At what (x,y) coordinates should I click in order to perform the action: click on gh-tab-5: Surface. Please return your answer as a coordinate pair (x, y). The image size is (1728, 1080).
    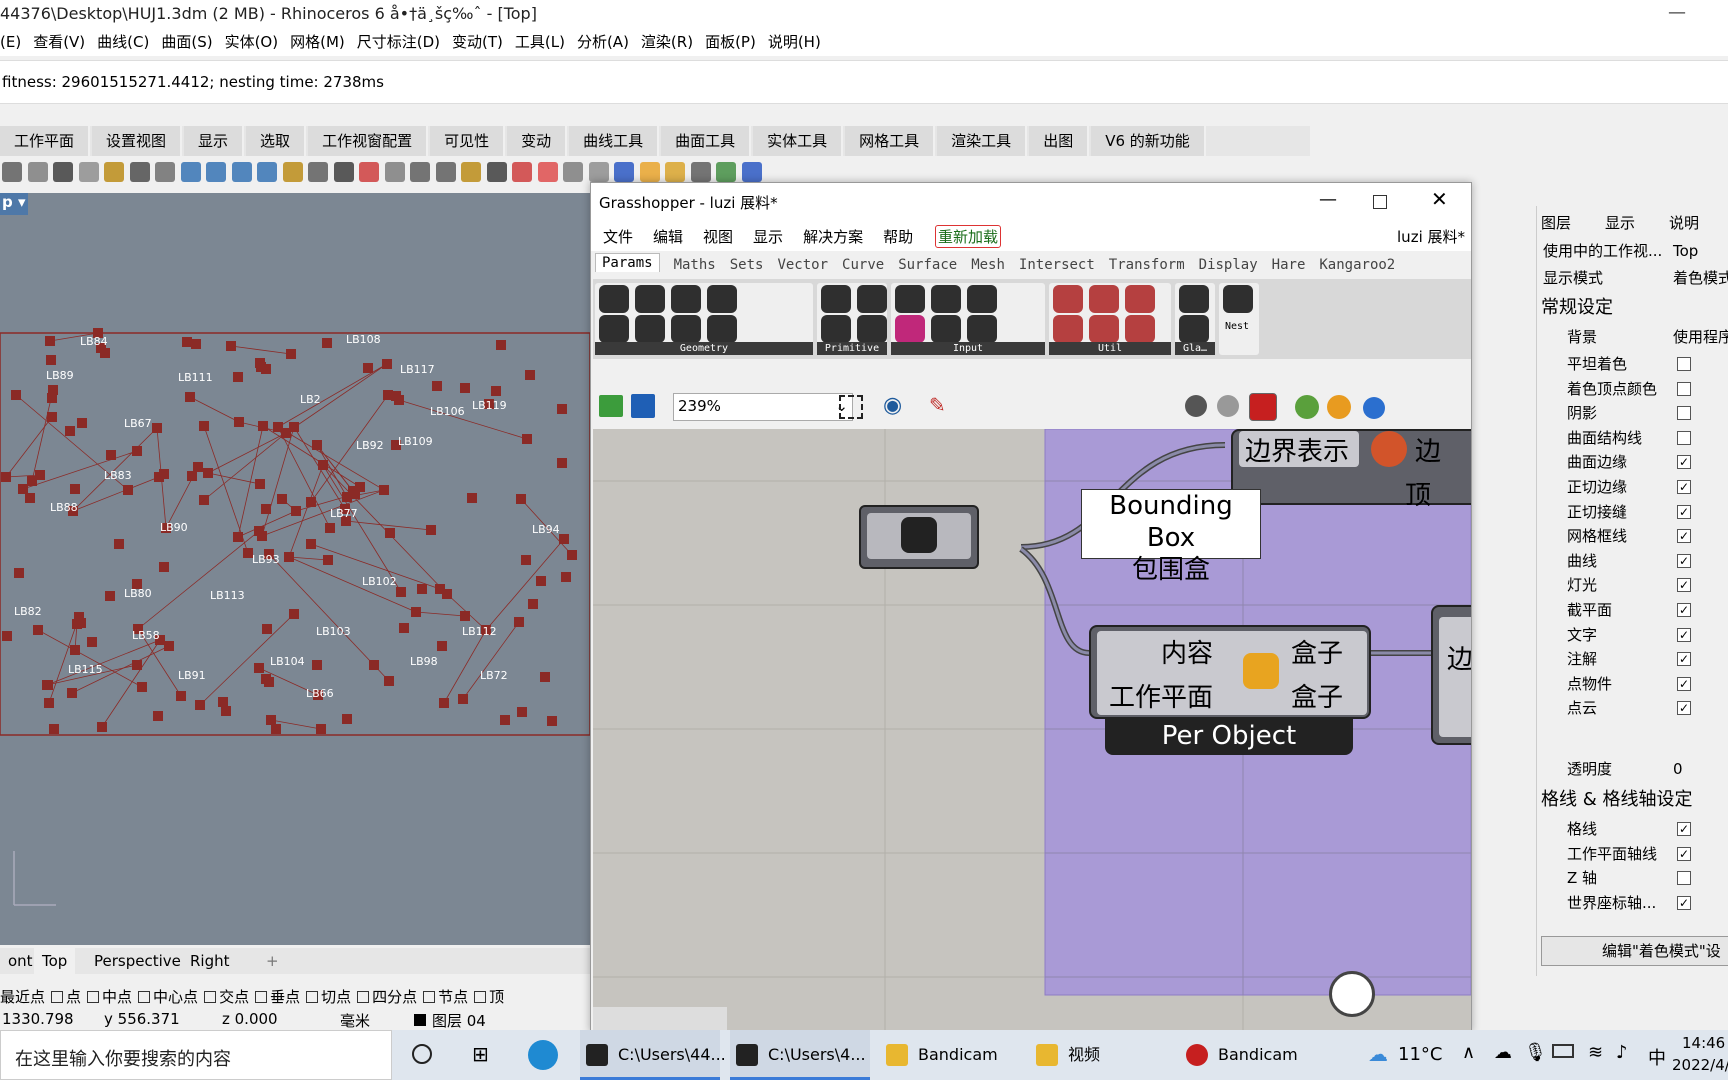
    Looking at the image, I should click on (927, 265).